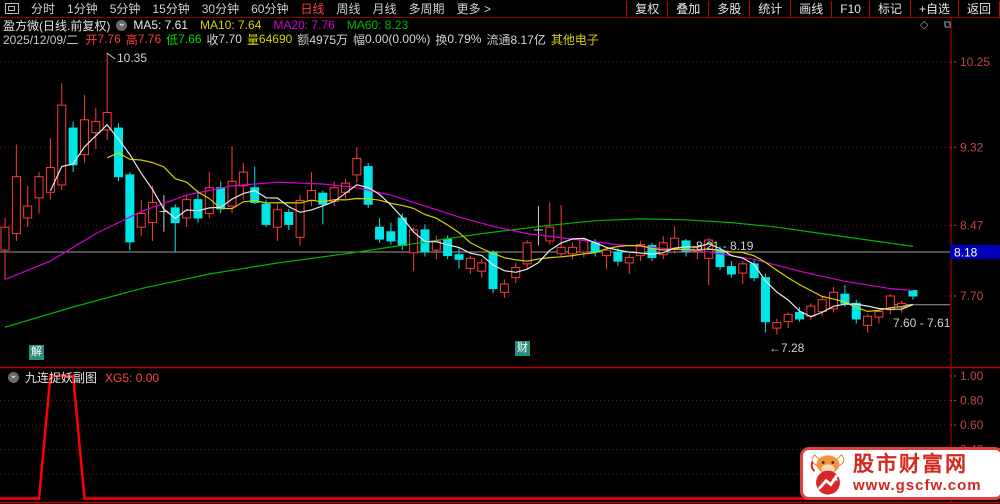 The width and height of the screenshot is (1000, 504). I want to click on y-axis-label: 7.70, so click(972, 296).